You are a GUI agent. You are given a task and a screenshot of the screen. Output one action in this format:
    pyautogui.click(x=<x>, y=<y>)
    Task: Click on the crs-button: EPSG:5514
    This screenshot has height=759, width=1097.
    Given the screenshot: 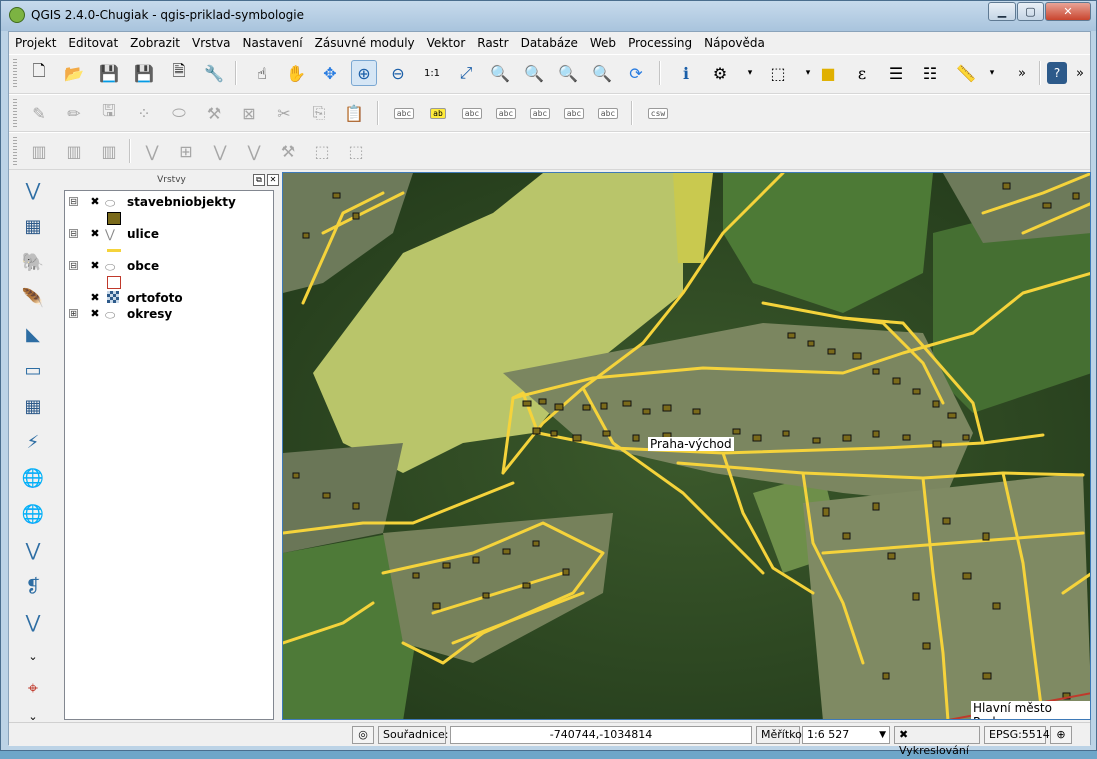 What is the action you would take?
    pyautogui.click(x=1017, y=735)
    